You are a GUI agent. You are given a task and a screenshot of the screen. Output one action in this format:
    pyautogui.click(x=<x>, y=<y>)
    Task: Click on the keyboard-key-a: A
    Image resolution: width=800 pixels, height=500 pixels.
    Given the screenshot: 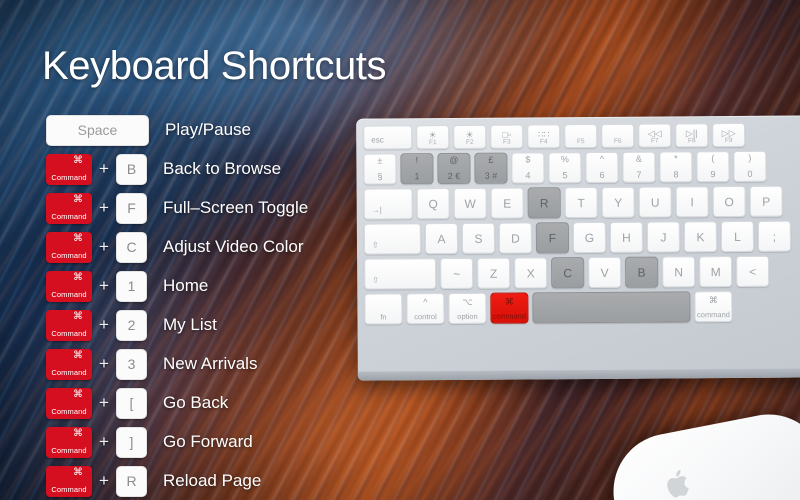 What is the action you would take?
    pyautogui.click(x=441, y=238)
    